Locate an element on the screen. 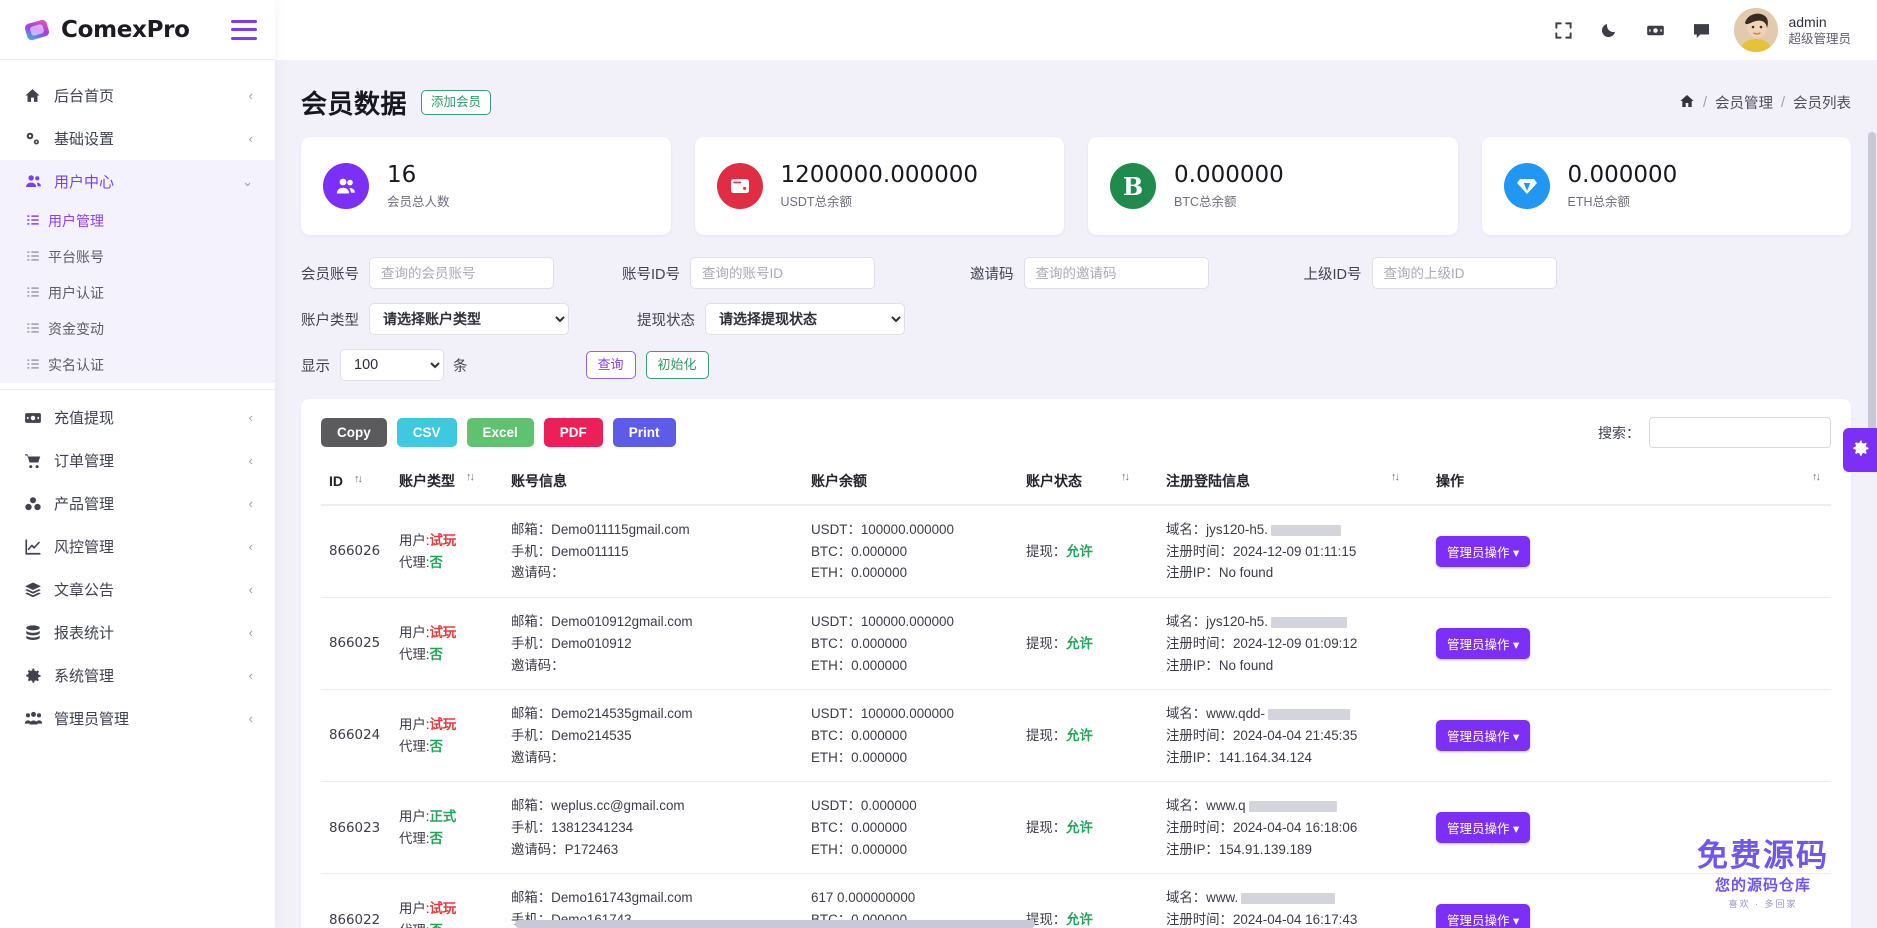  excel-button: Excel is located at coordinates (500, 432).